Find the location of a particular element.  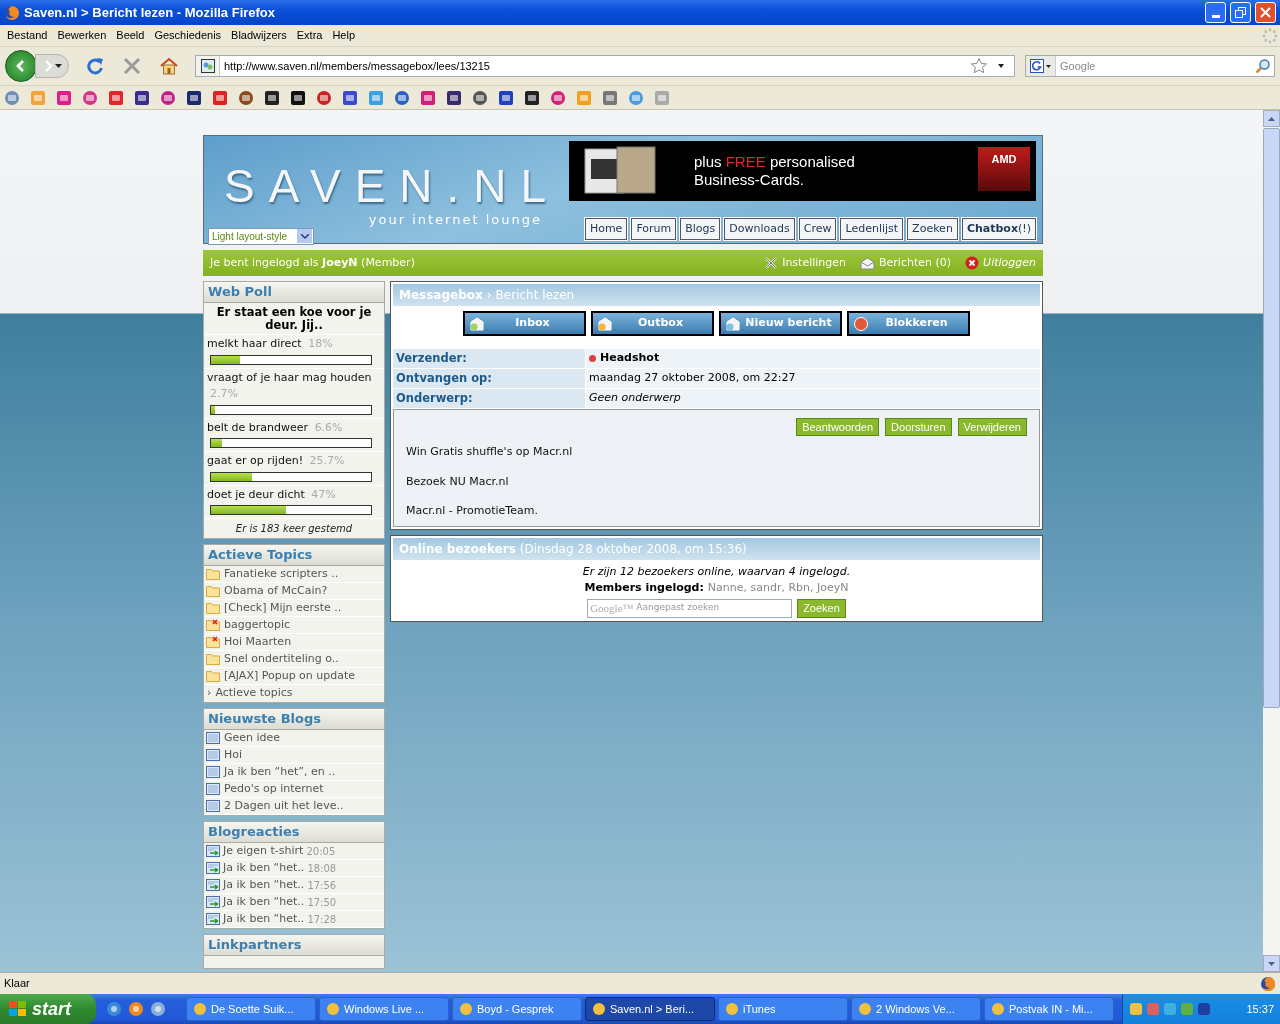

topic-link: baggertopic is located at coordinates (257, 625).